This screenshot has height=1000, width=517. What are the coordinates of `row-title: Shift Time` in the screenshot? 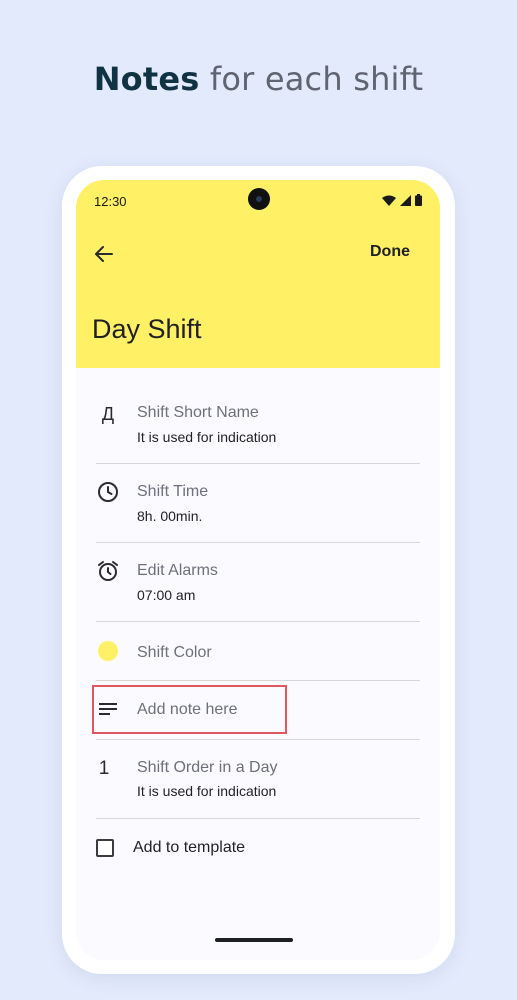 It's located at (173, 491).